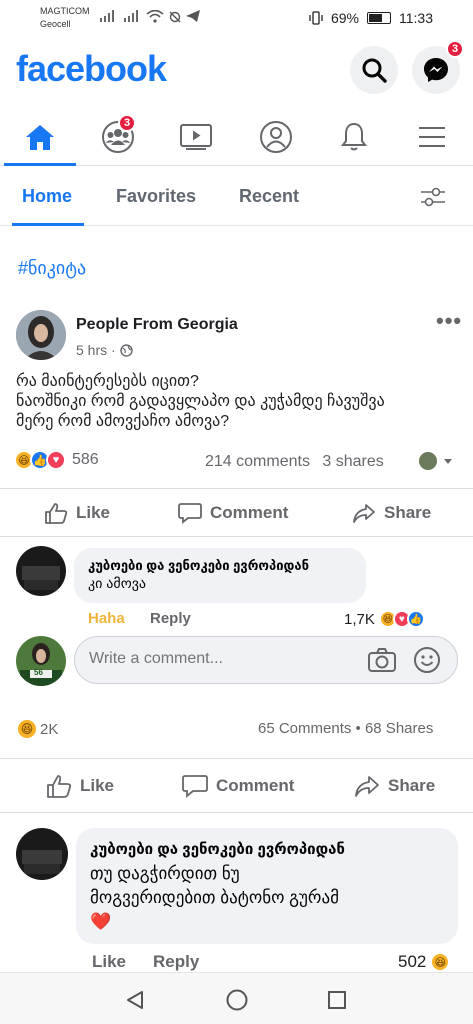 The image size is (473, 1024). What do you see at coordinates (352, 461) in the screenshot?
I see `share-count: 3 shares` at bounding box center [352, 461].